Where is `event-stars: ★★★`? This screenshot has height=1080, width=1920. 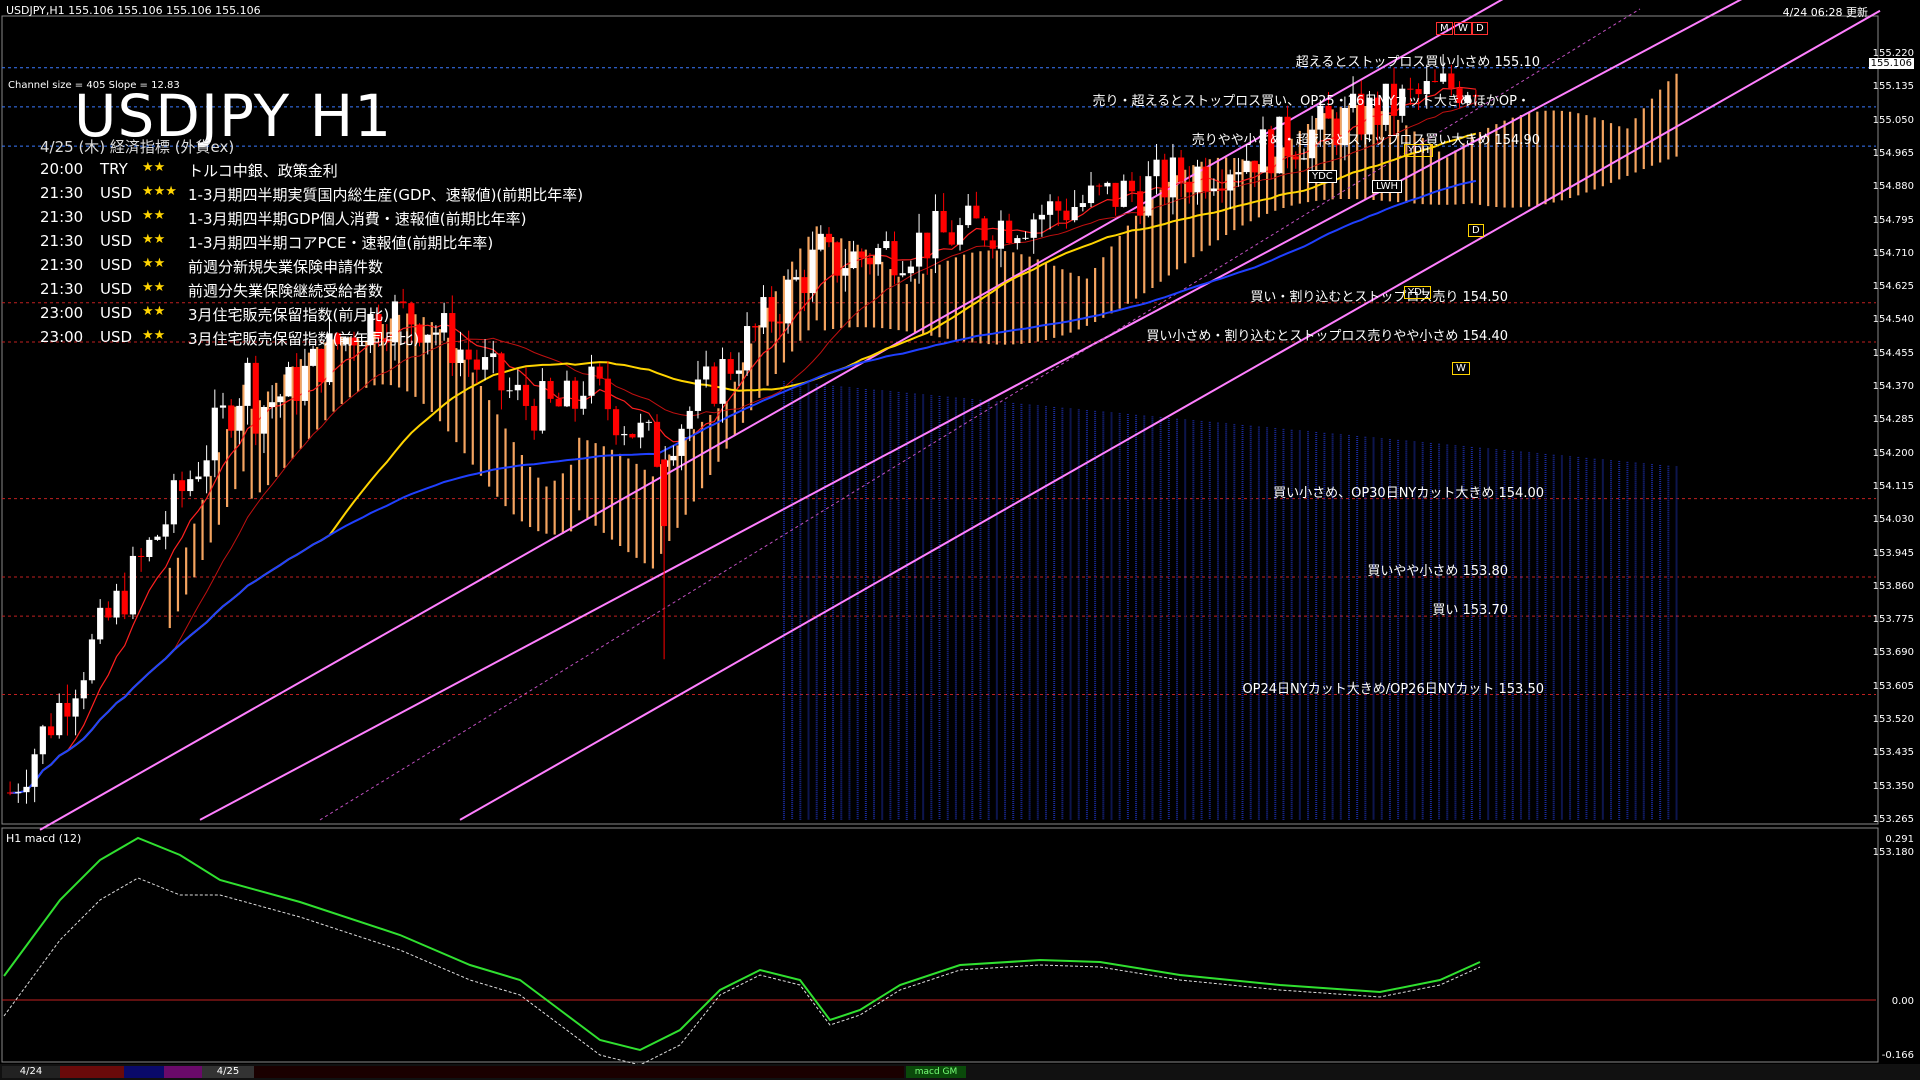
event-stars: ★★★ is located at coordinates (159, 191).